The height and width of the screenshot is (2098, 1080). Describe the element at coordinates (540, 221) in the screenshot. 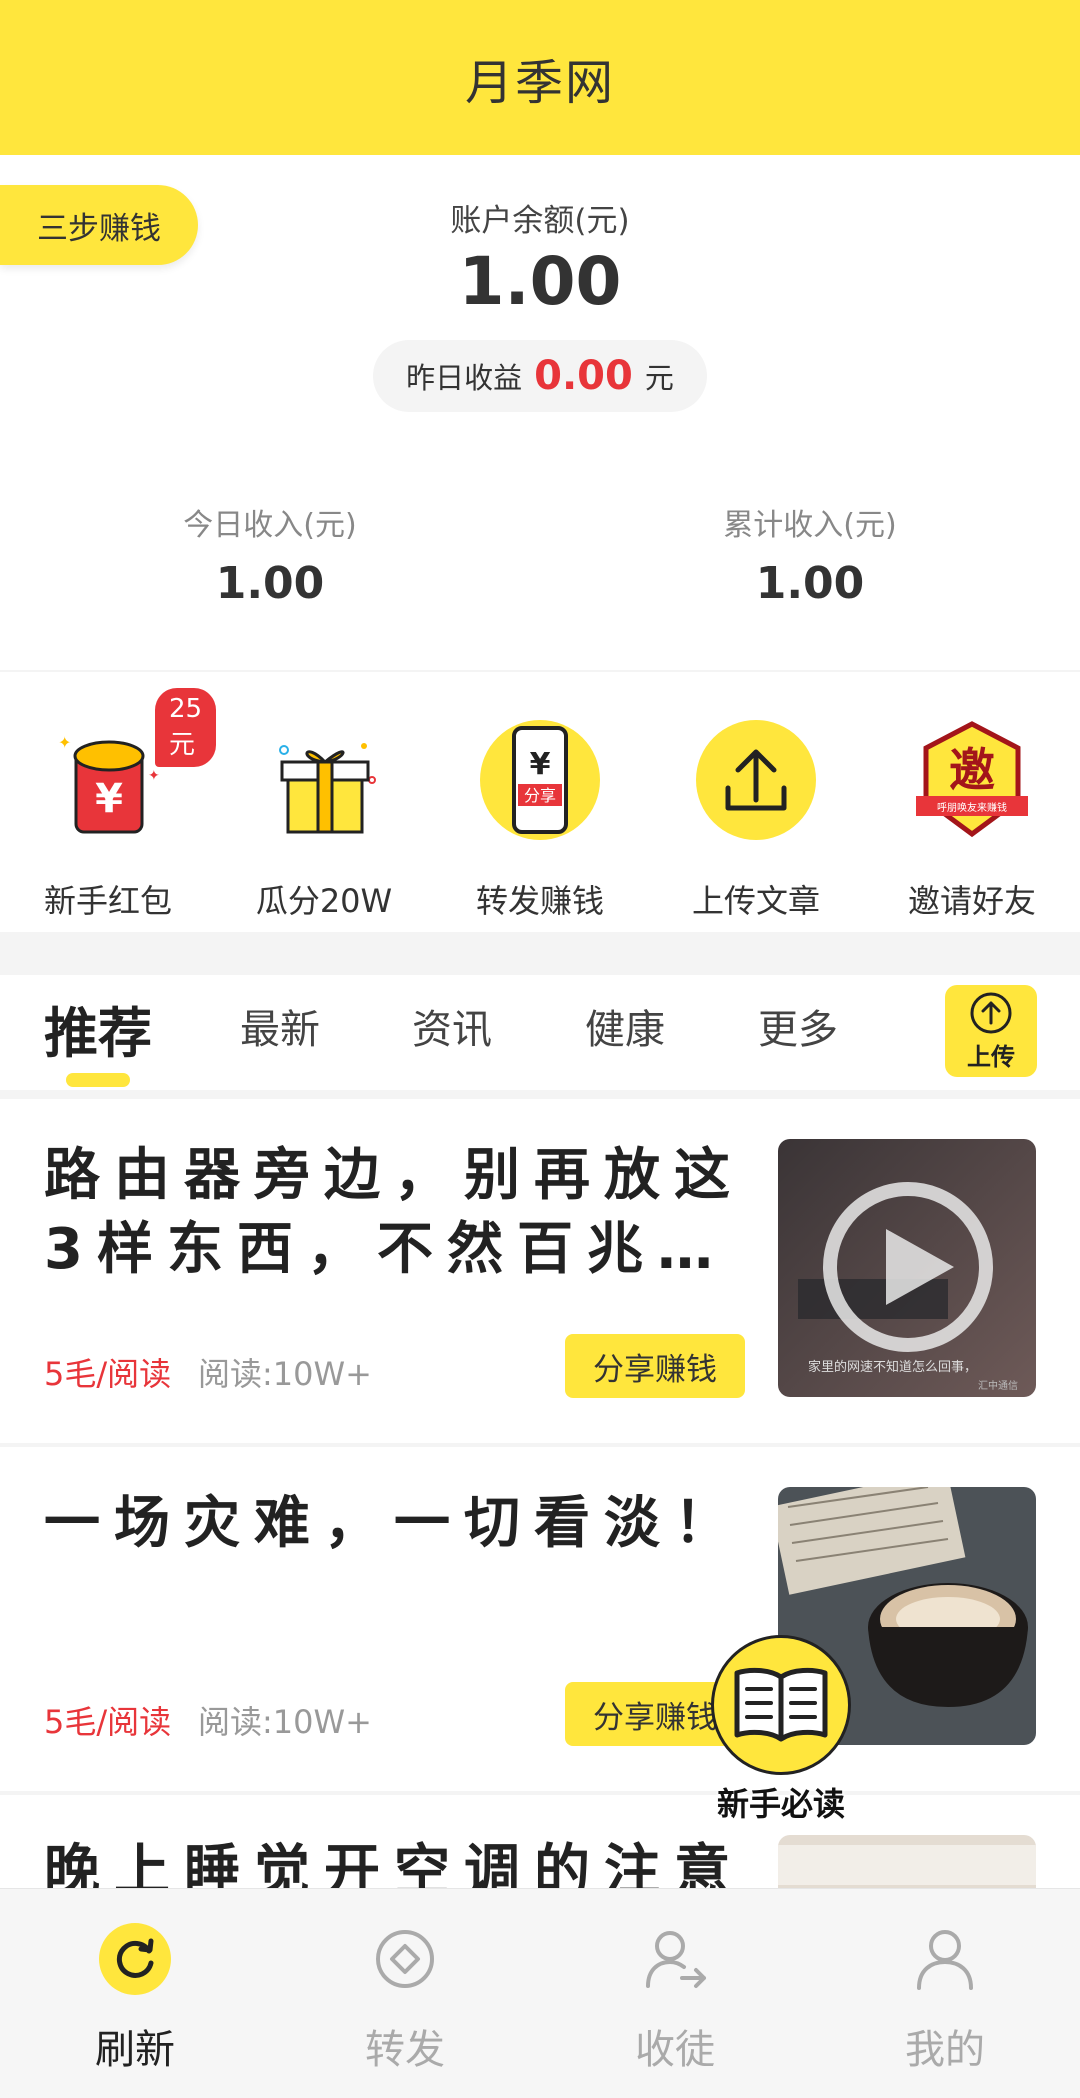

I see `balance-label: 账户余额(元)` at that location.